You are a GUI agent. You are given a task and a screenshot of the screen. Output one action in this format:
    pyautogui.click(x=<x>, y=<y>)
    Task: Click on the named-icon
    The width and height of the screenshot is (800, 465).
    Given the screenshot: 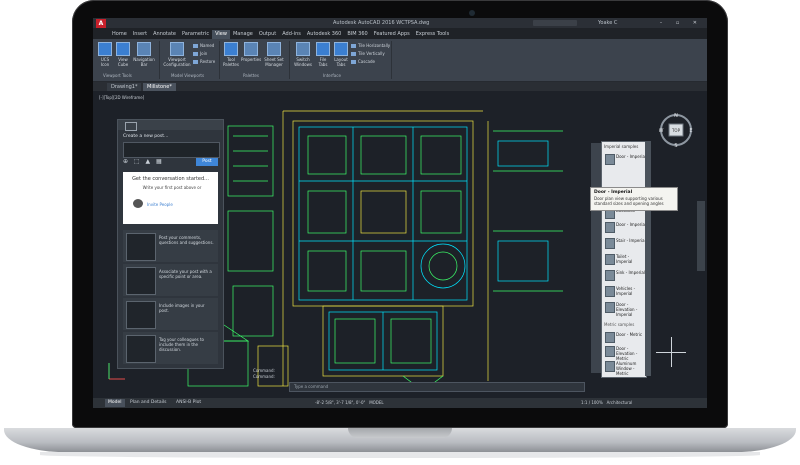 What is the action you would take?
    pyautogui.click(x=195, y=46)
    